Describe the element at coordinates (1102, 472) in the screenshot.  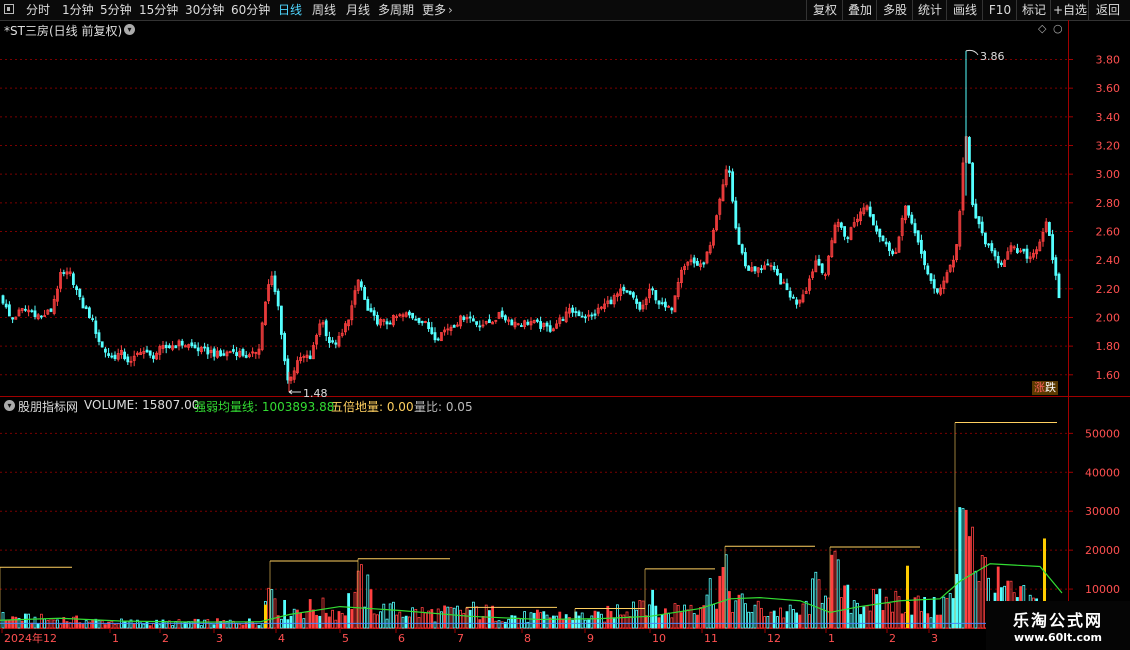
I see `volume-tick-label: 40000` at that location.